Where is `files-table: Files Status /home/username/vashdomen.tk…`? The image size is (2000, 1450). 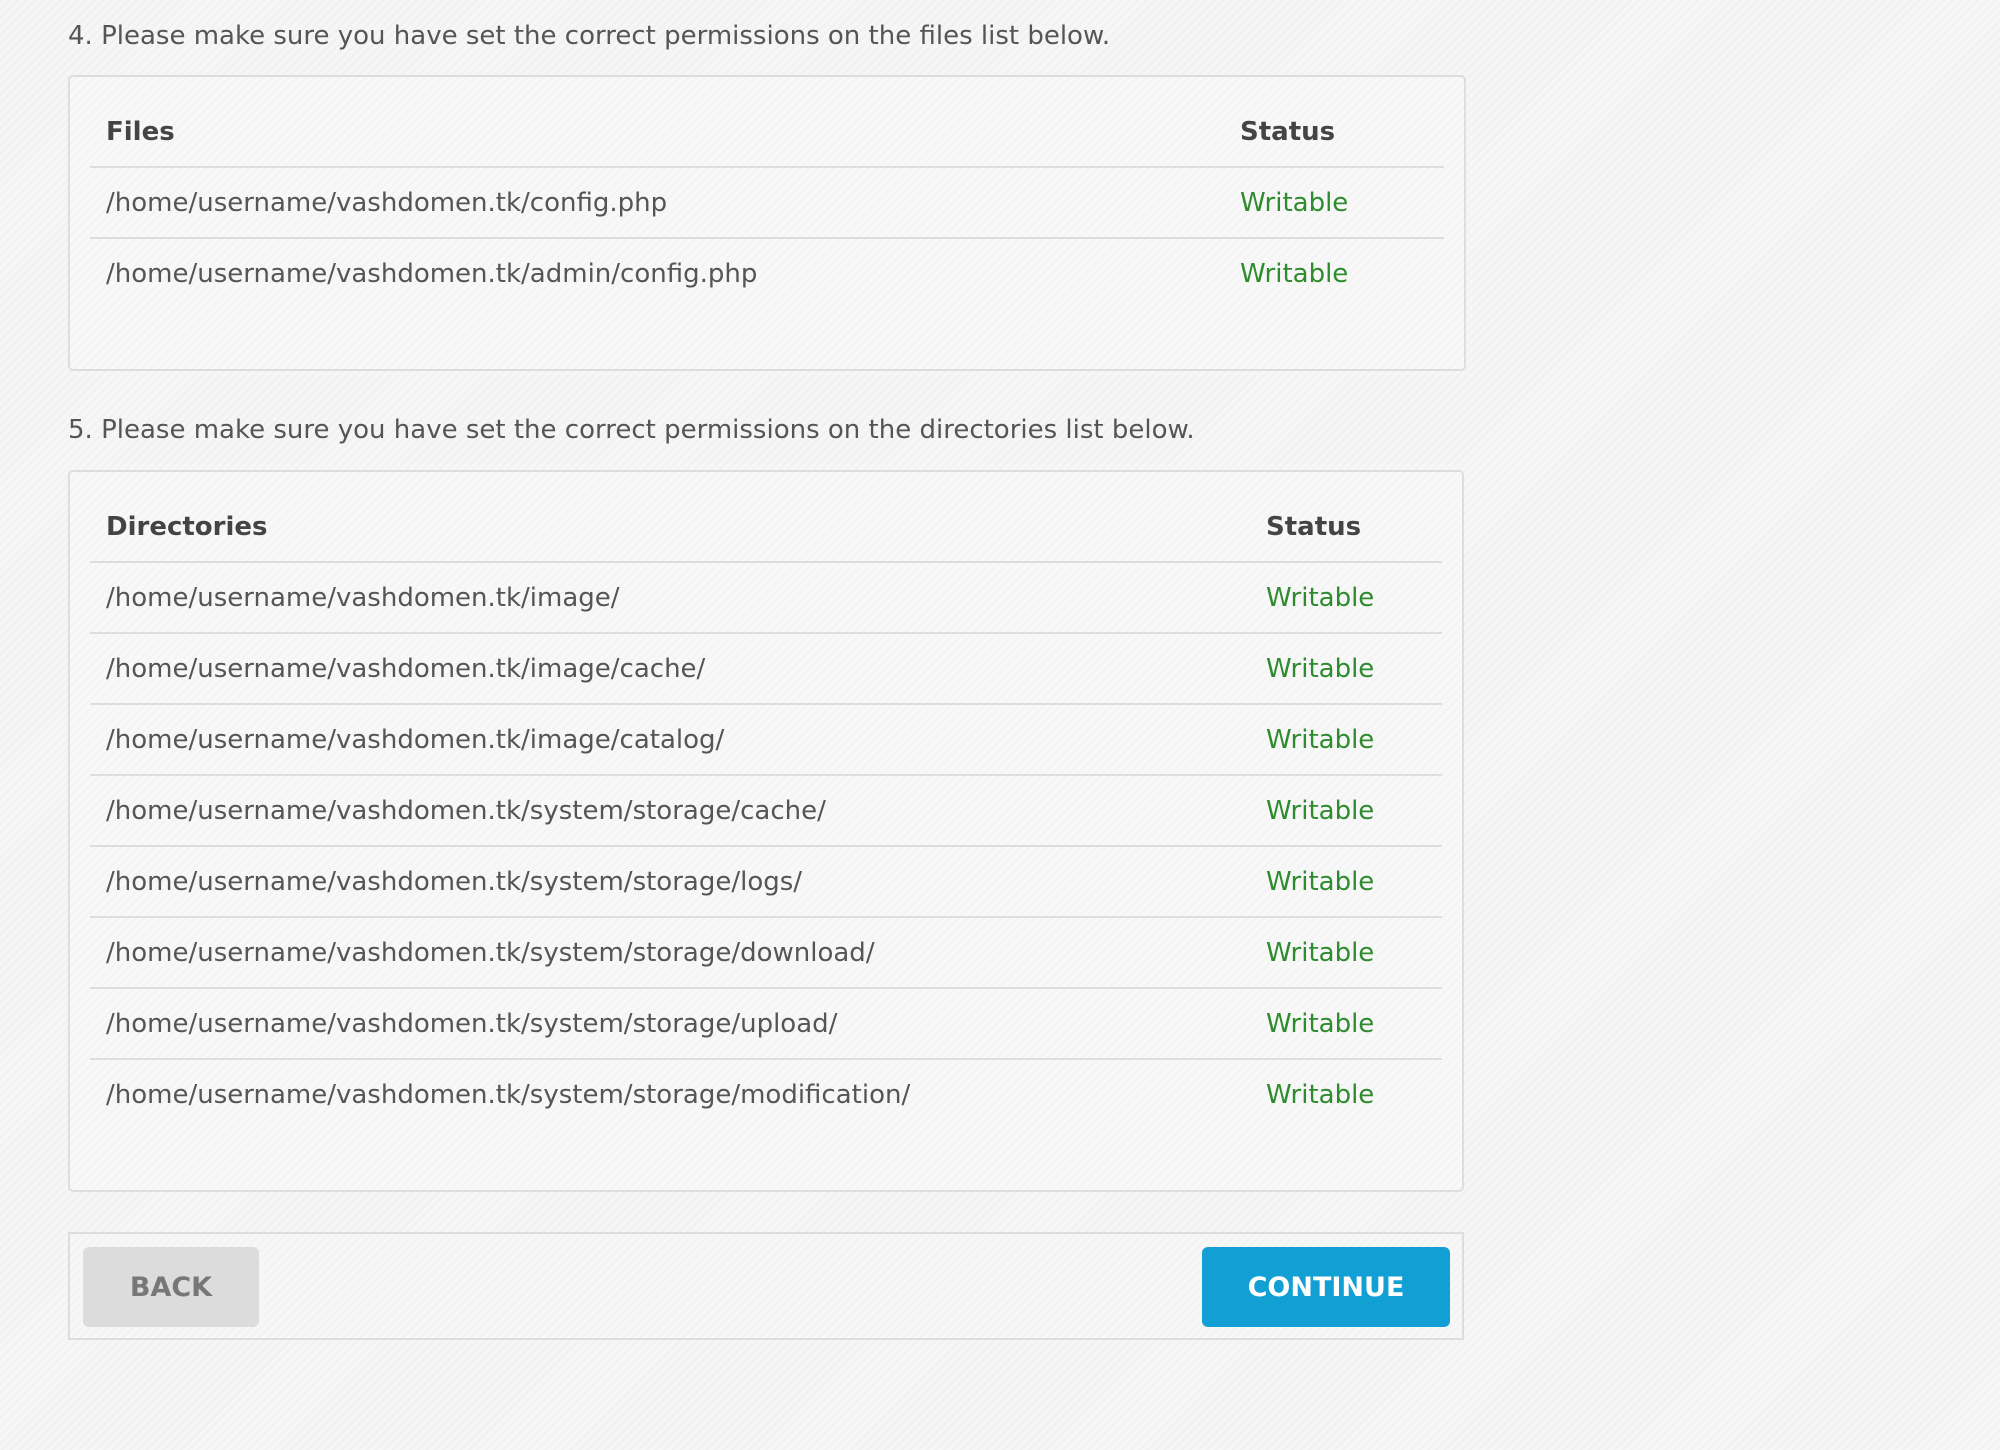 files-table: Files Status /home/username/vashdomen.tk… is located at coordinates (767, 203).